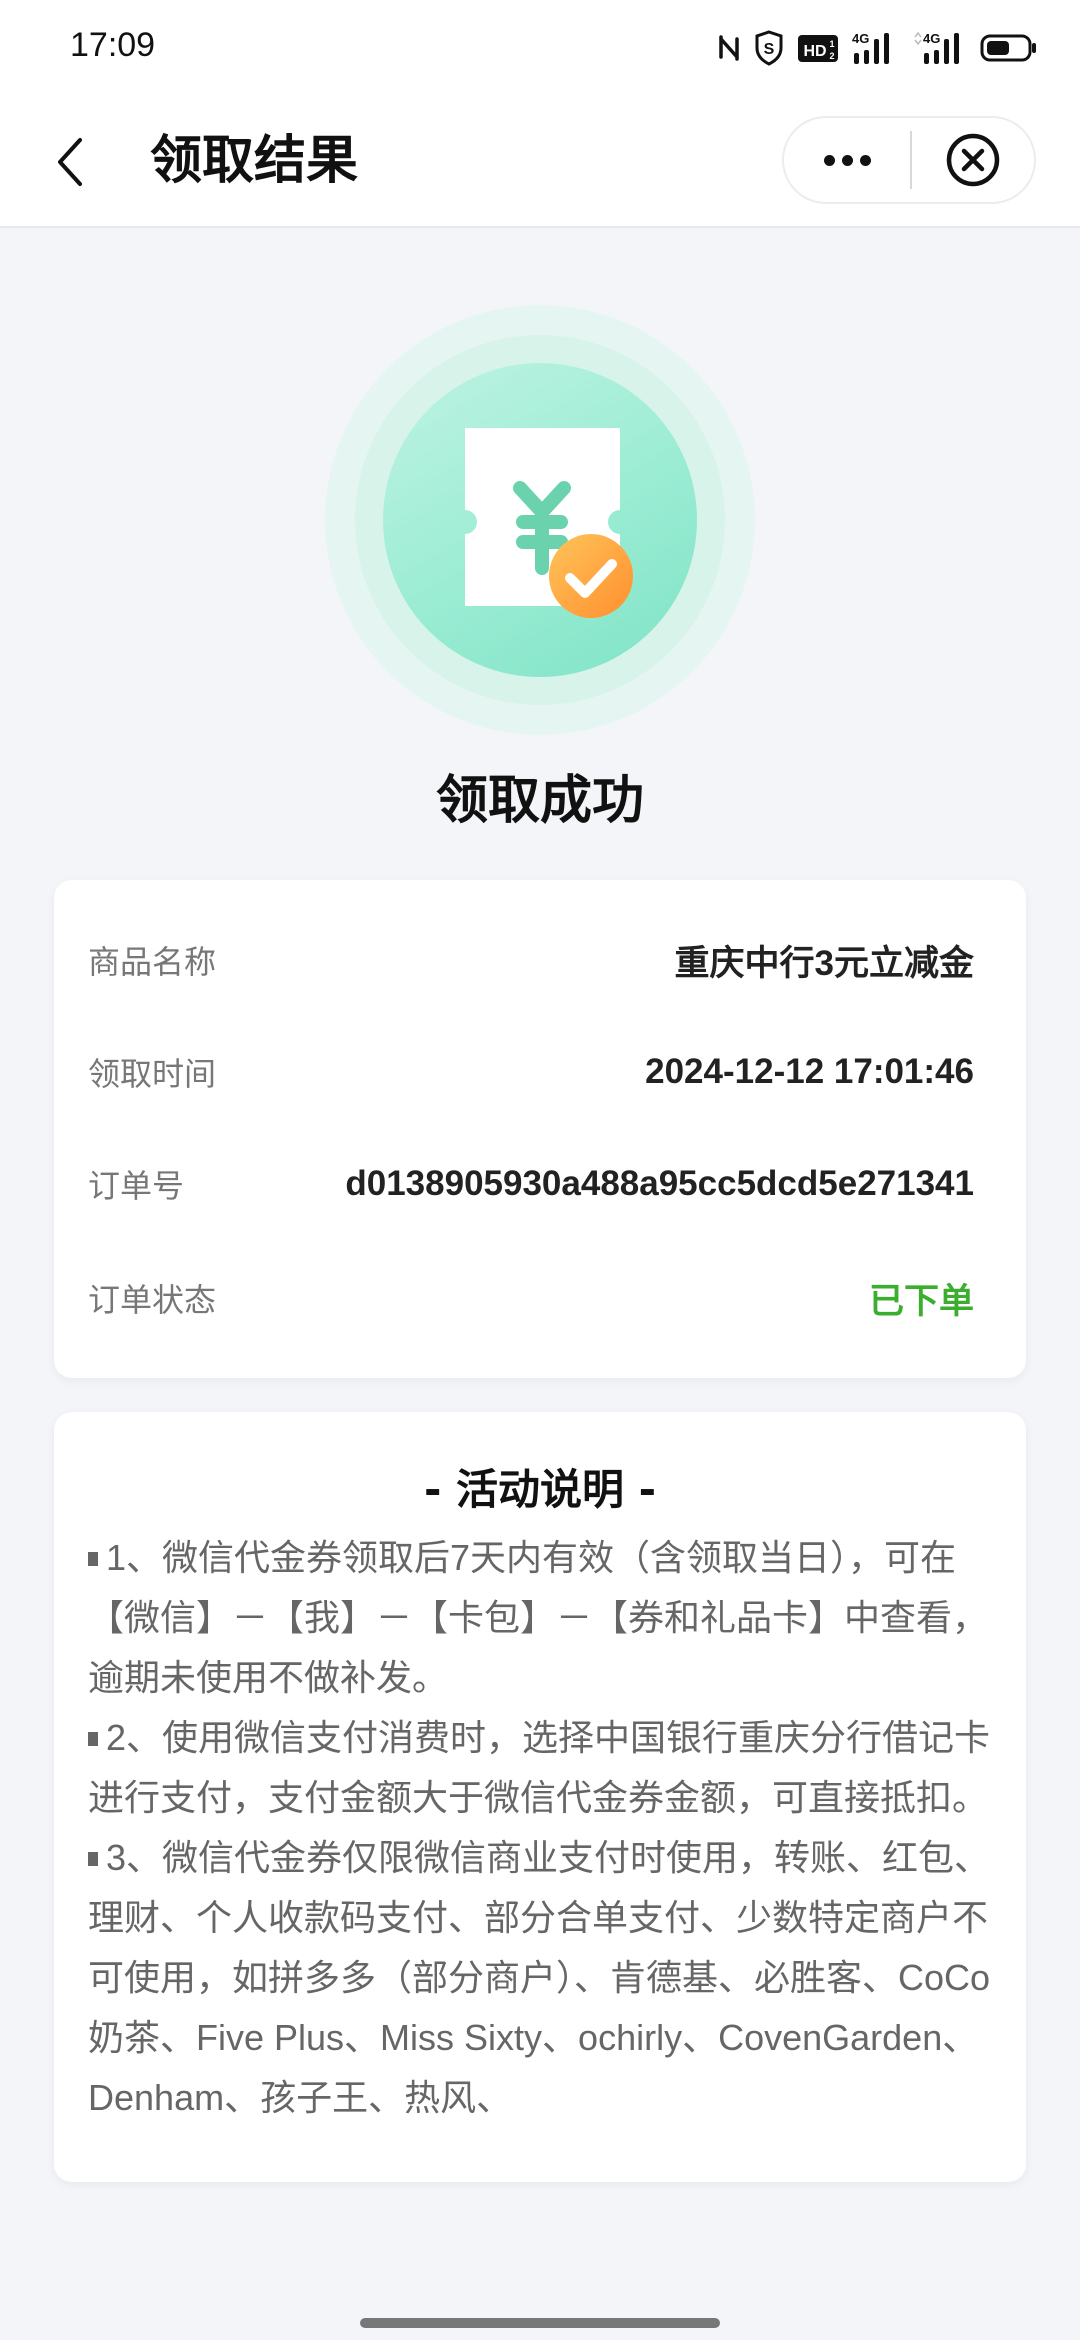 This screenshot has width=1080, height=2340. What do you see at coordinates (729, 48) in the screenshot?
I see `nfc-icon` at bounding box center [729, 48].